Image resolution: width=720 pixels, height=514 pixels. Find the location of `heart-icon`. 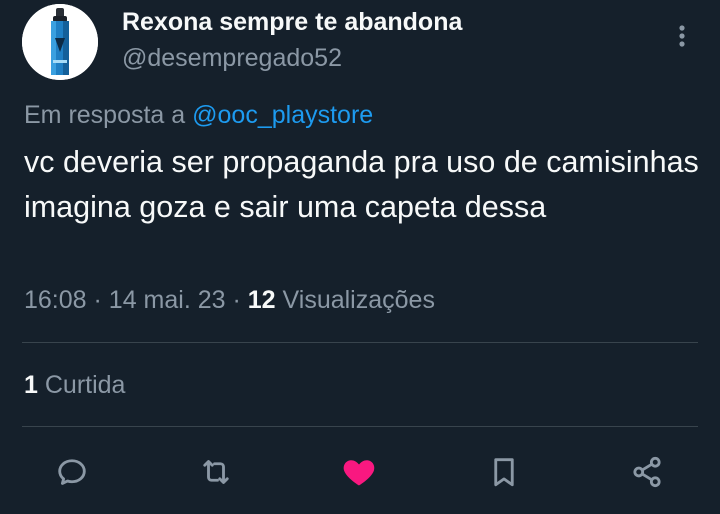

heart-icon is located at coordinates (359, 473).